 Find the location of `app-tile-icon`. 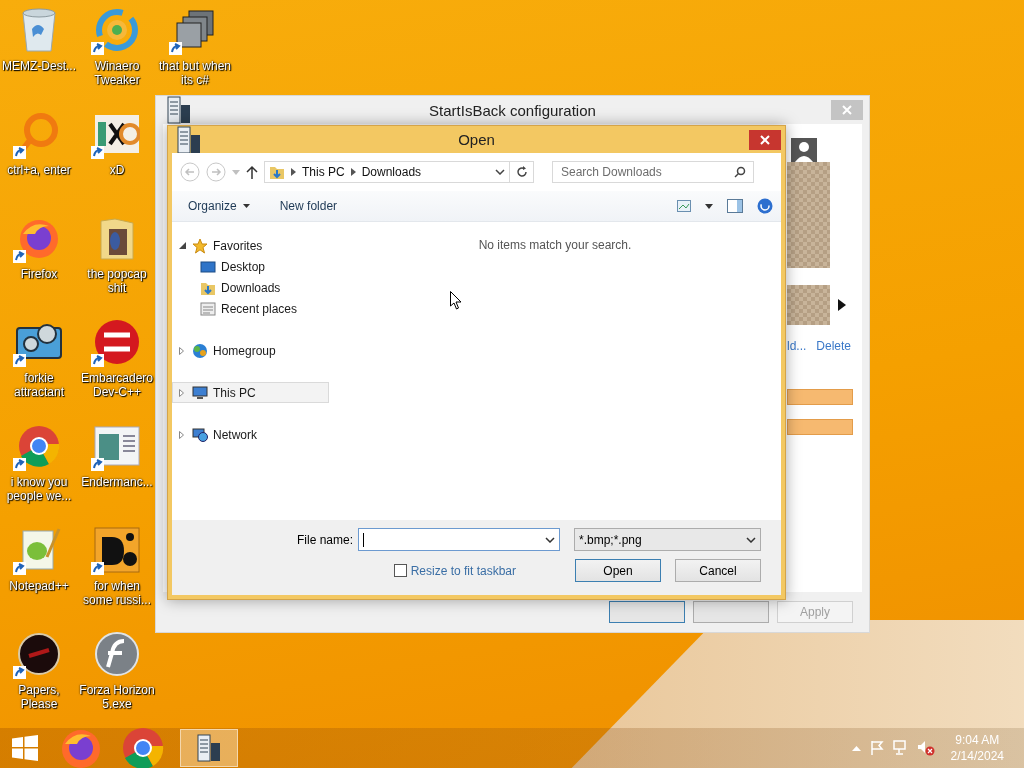

app-tile-icon is located at coordinates (117, 550).